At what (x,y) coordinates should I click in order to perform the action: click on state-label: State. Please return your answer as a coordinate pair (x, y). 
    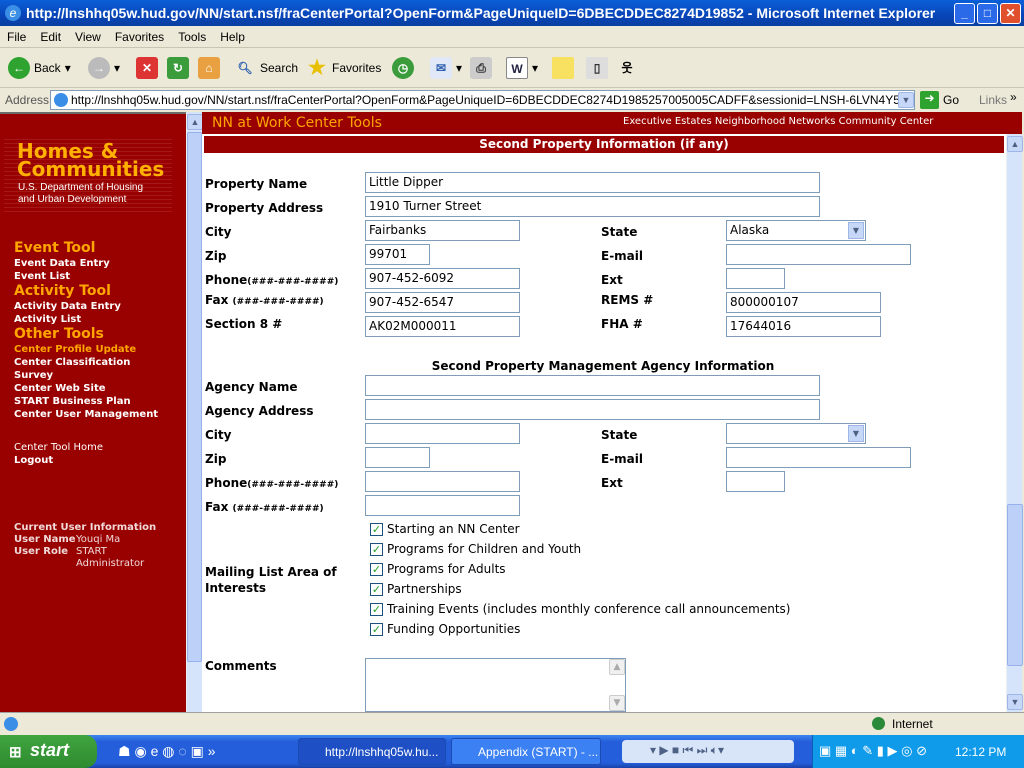
    Looking at the image, I should click on (619, 232).